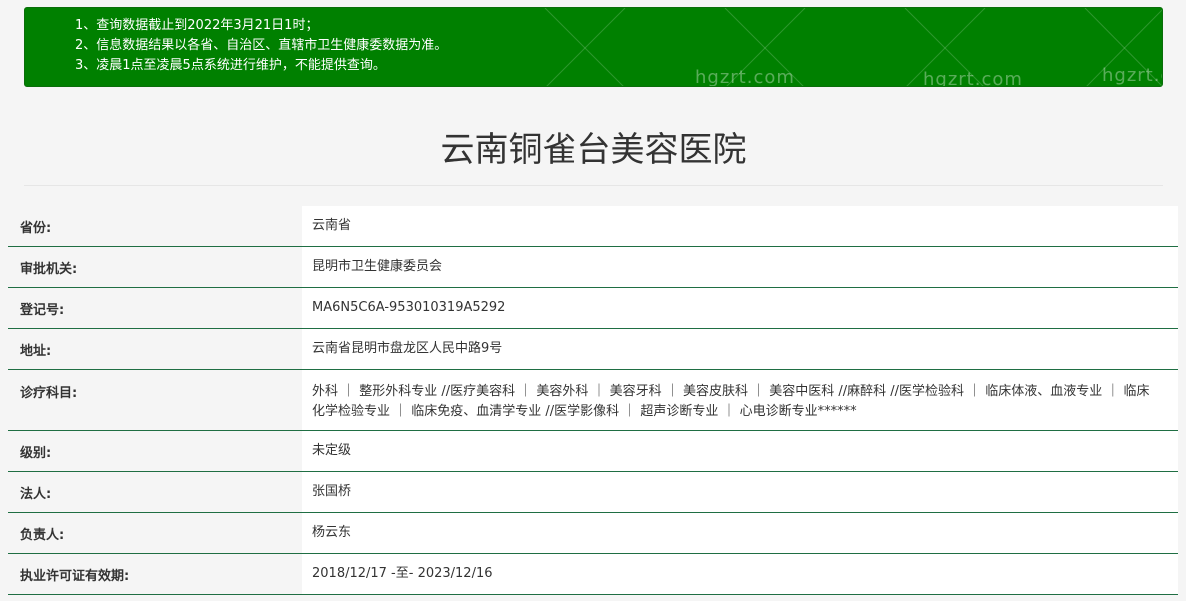  I want to click on legal-person-value: 张国桥, so click(332, 491).